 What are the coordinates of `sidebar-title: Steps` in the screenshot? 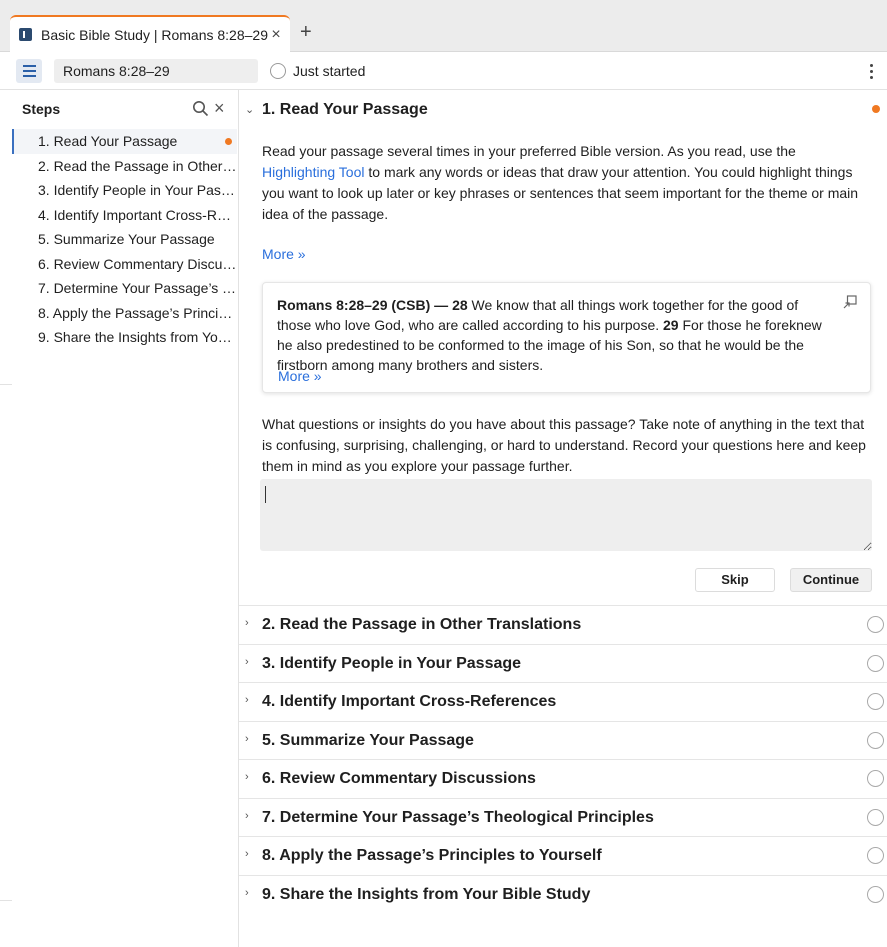 It's located at (41, 109).